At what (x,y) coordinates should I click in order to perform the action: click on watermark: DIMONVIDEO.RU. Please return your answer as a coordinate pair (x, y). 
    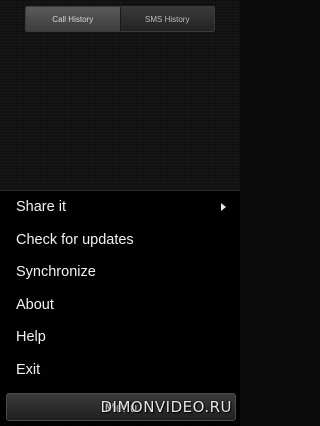
    Looking at the image, I should click on (166, 407).